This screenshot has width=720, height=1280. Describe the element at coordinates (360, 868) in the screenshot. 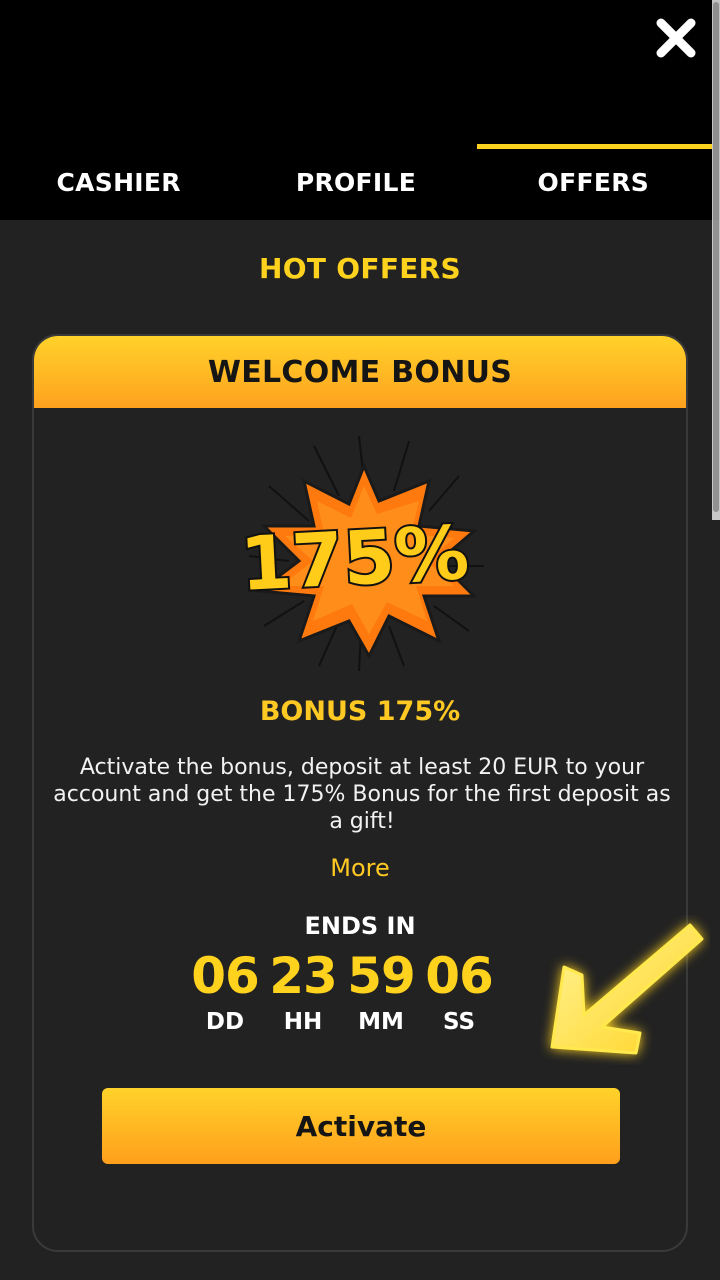

I see `more-link: More` at that location.